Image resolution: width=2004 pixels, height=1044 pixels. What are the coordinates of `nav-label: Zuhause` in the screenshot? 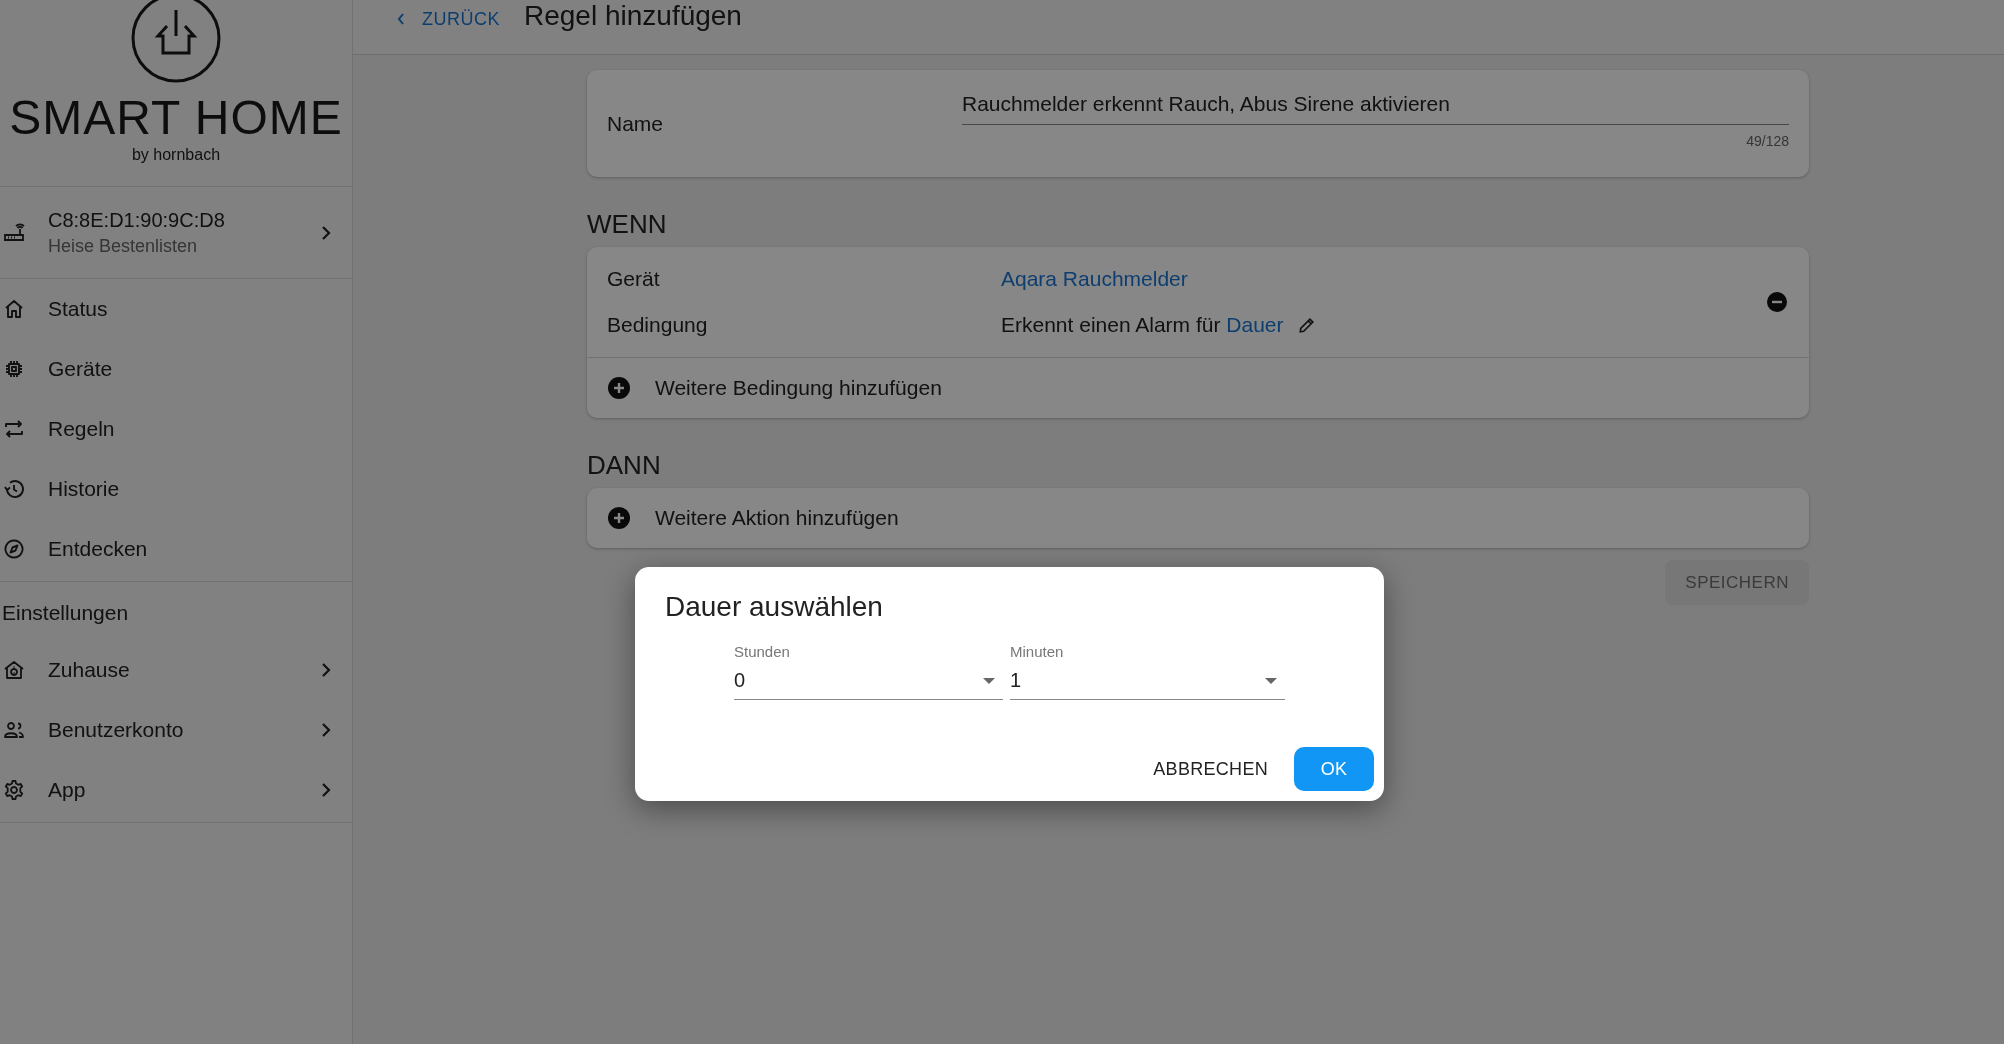 It's located at (89, 670).